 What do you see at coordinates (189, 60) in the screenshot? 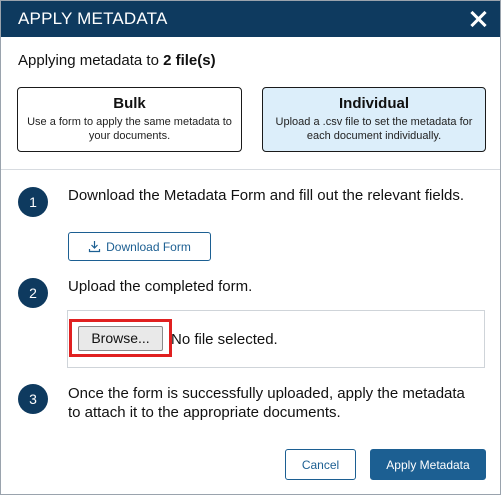
I see `file-count: 2 file(s)` at bounding box center [189, 60].